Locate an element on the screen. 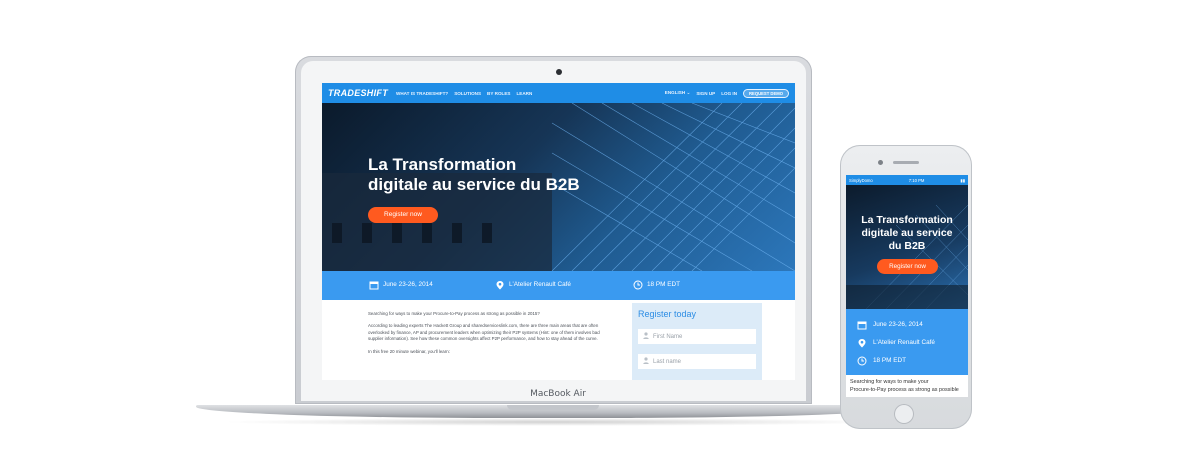  hero-title-line-1: La Transformation is located at coordinates (442, 164).